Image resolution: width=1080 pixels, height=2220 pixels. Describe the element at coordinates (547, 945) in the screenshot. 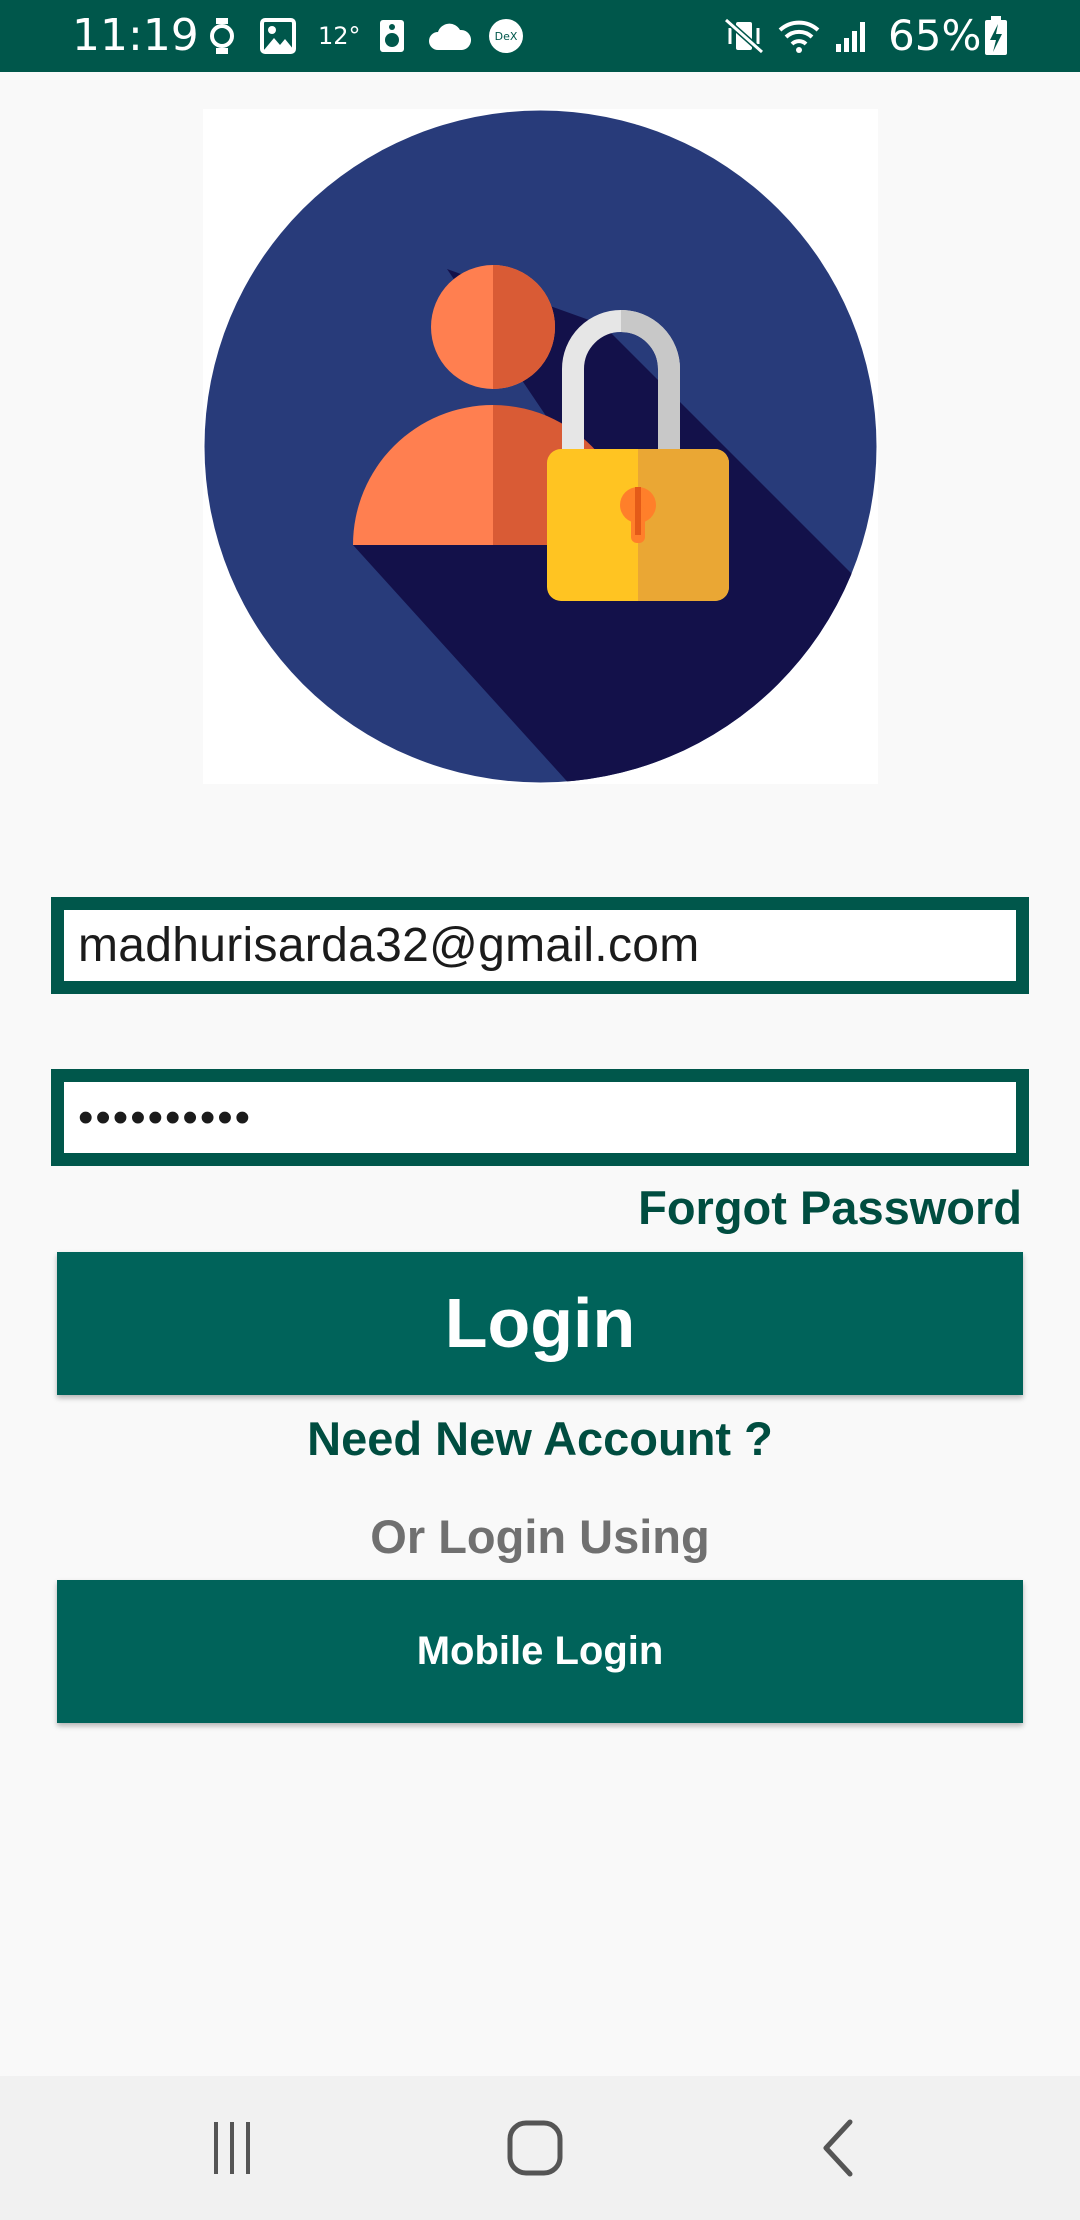

I see `email-input` at that location.